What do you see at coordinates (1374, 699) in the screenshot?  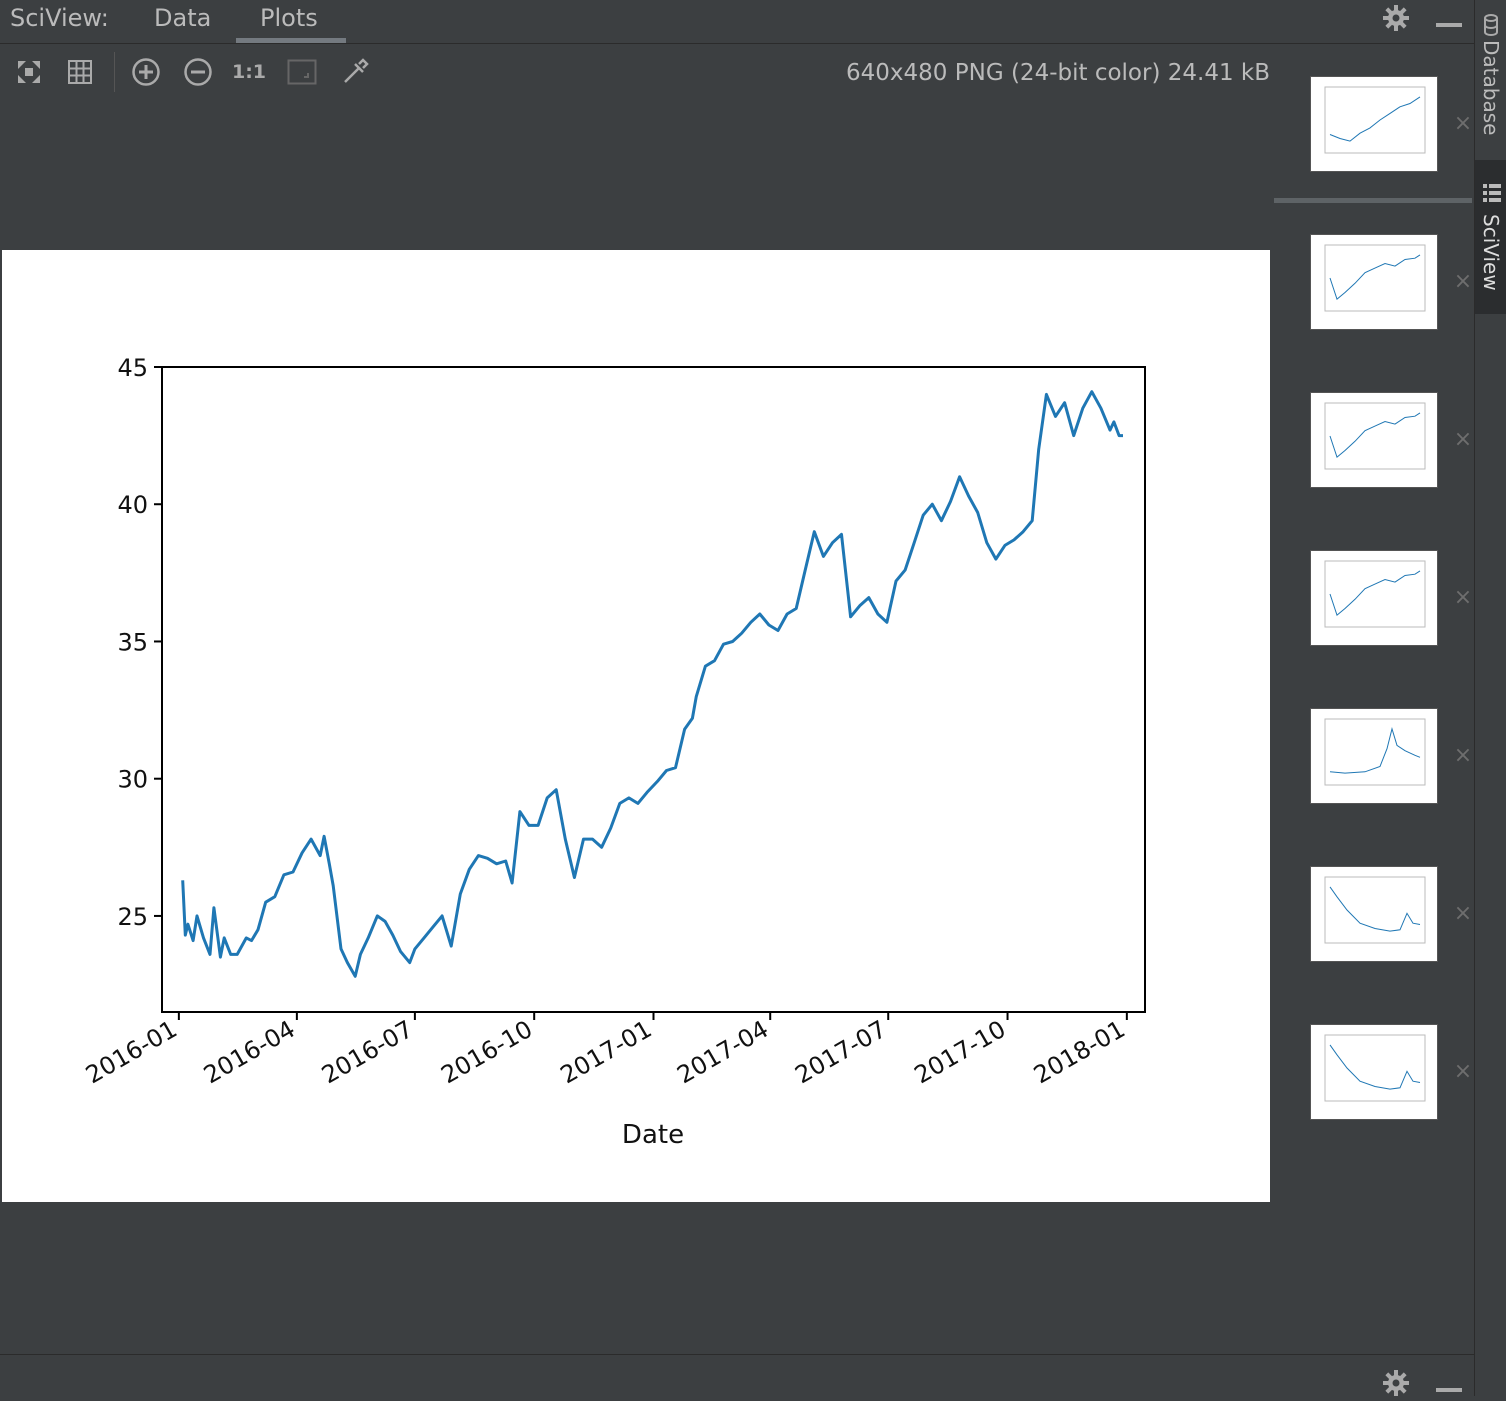 I see `plot-thumbnail-strip: × × × × × × ×` at bounding box center [1374, 699].